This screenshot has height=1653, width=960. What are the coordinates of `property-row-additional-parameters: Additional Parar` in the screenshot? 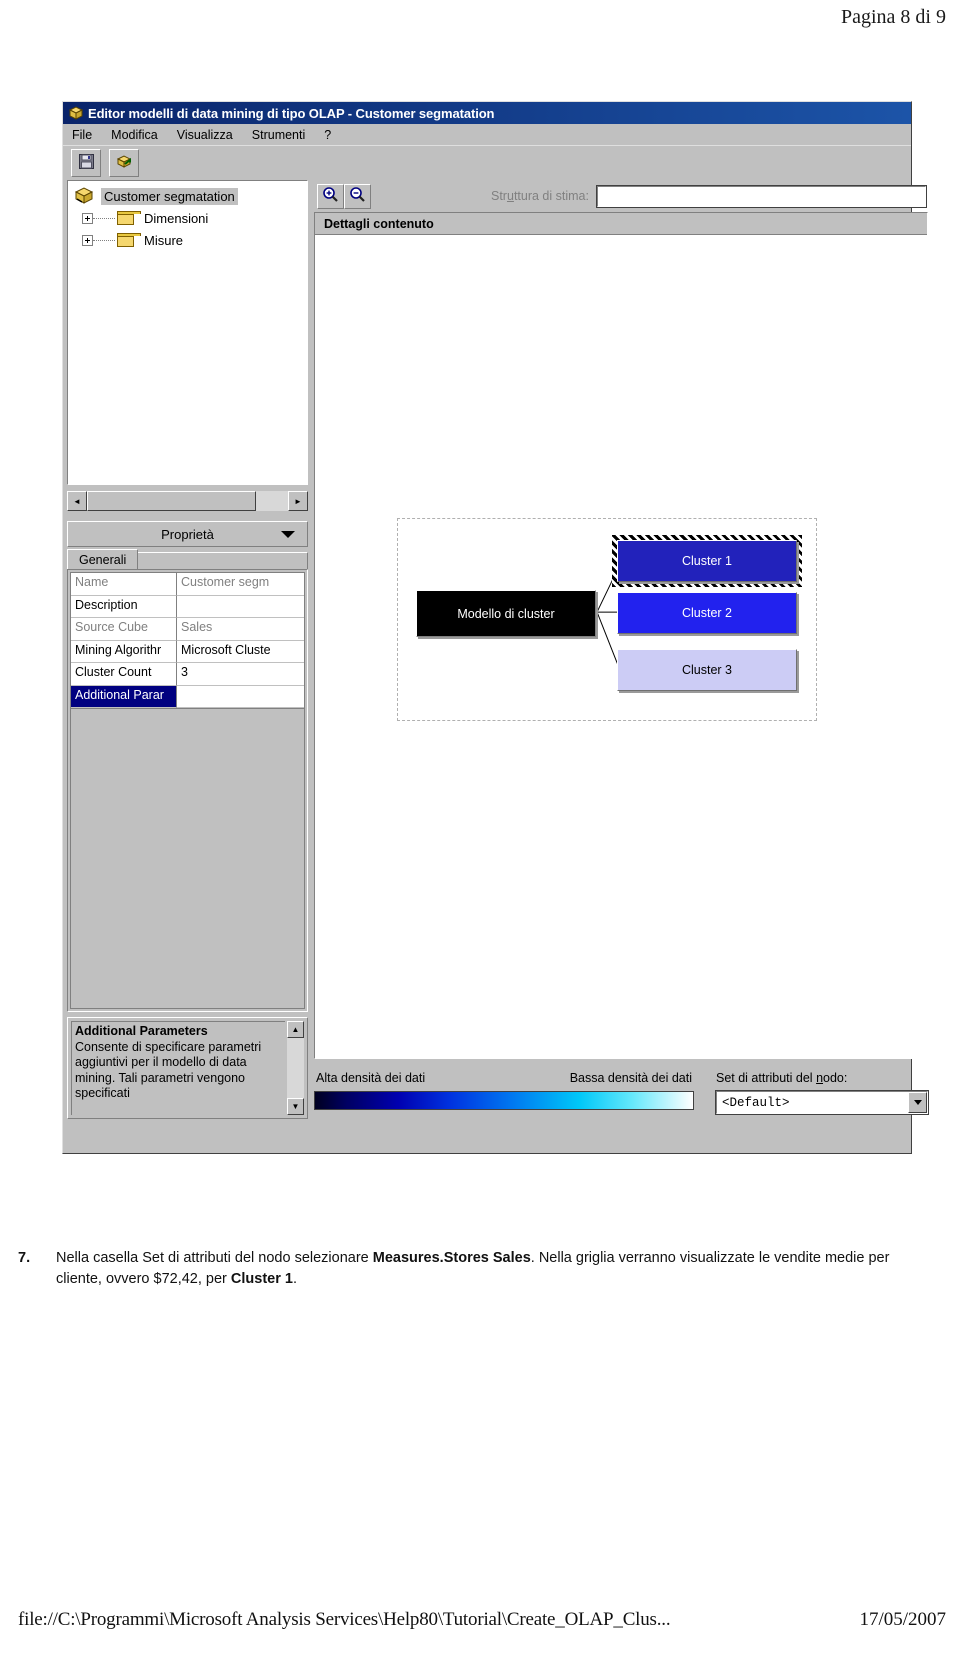 It's located at (187, 696).